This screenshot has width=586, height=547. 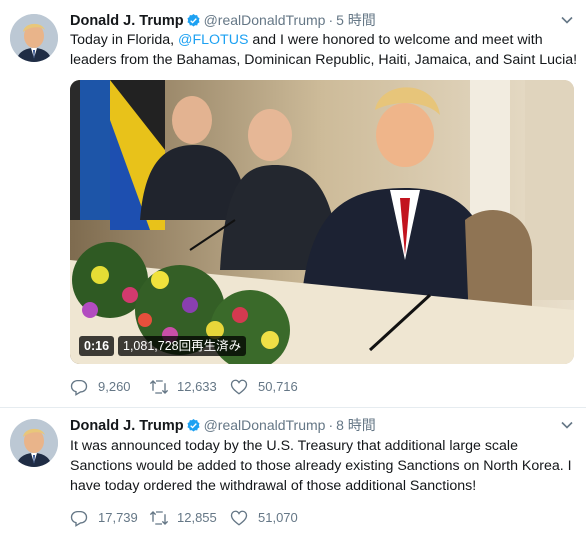 I want to click on like-count: 51,070, so click(x=278, y=517).